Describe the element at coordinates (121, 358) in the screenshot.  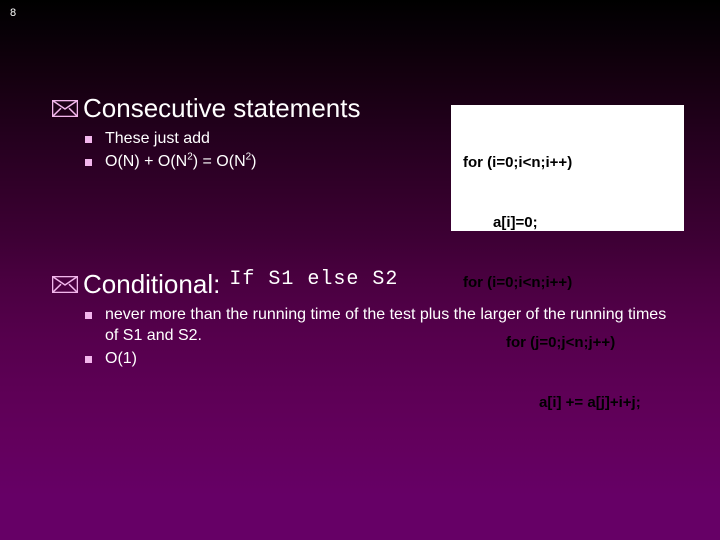
I see `list-item-label: O(1)` at that location.